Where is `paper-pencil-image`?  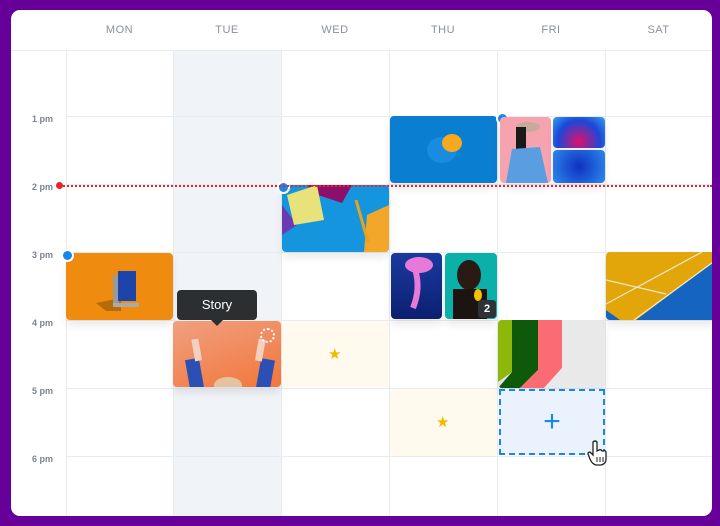 paper-pencil-image is located at coordinates (335, 218).